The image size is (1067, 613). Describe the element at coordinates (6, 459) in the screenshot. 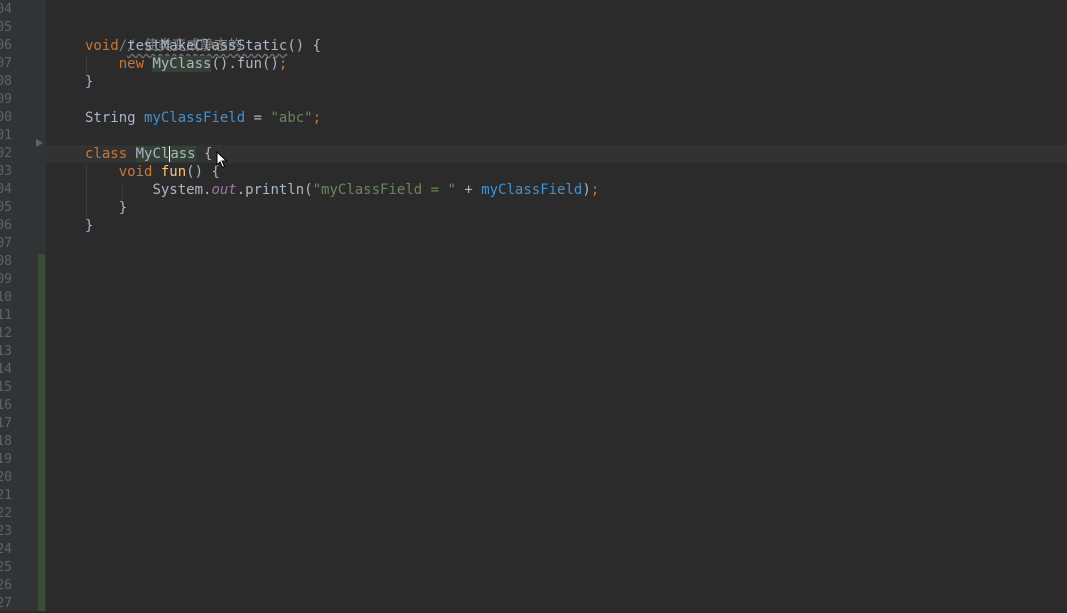

I see `line-number: 19` at that location.